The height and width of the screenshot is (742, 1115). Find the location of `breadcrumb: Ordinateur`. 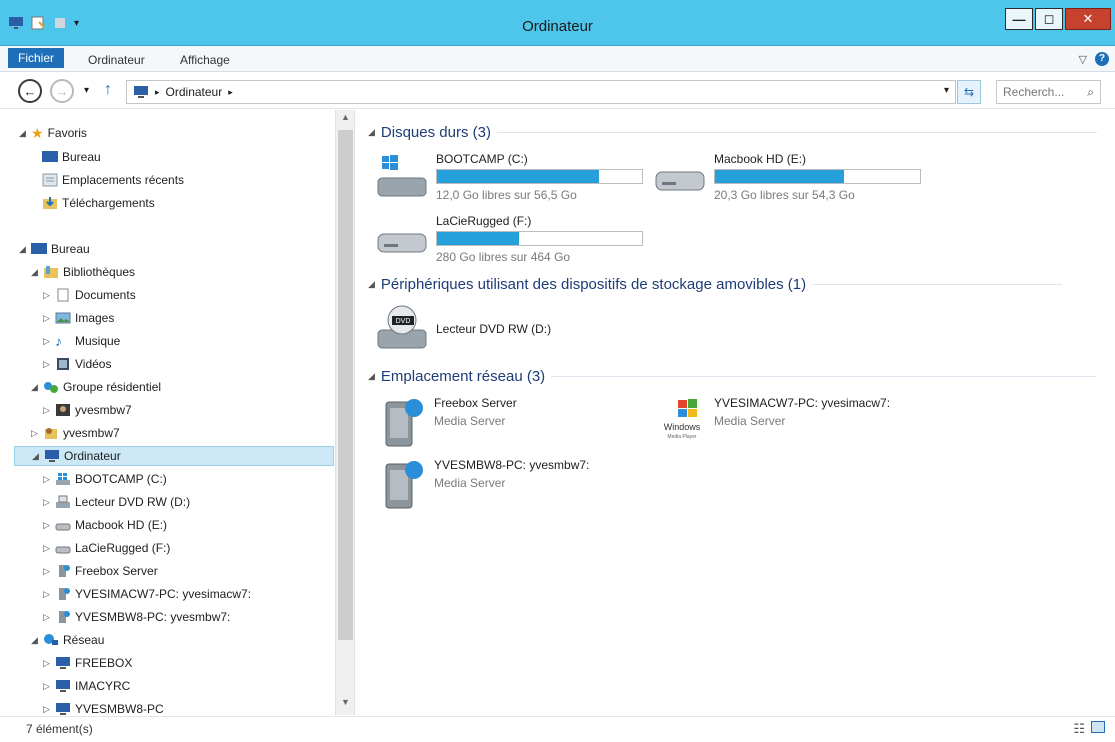

breadcrumb: Ordinateur is located at coordinates (194, 92).